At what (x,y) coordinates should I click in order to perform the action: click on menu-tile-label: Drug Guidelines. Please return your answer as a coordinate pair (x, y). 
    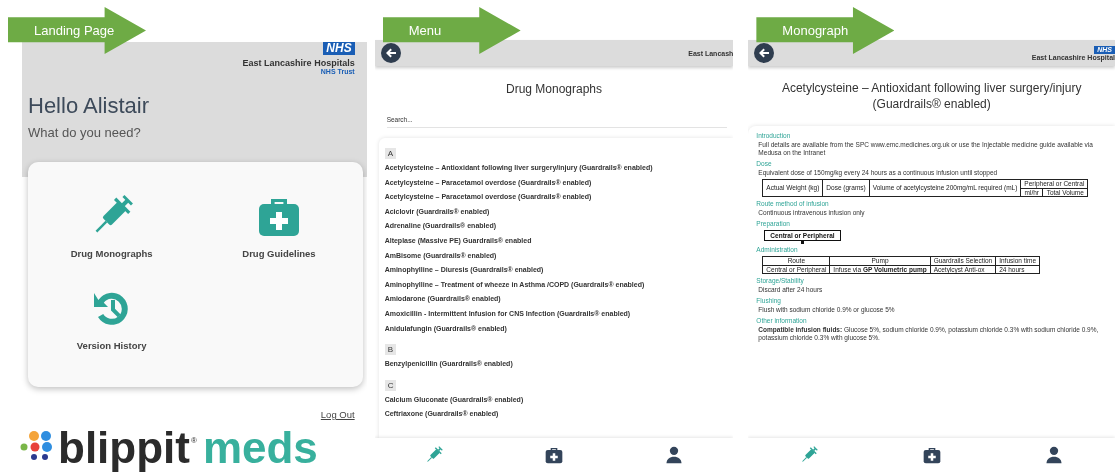
    Looking at the image, I should click on (279, 253).